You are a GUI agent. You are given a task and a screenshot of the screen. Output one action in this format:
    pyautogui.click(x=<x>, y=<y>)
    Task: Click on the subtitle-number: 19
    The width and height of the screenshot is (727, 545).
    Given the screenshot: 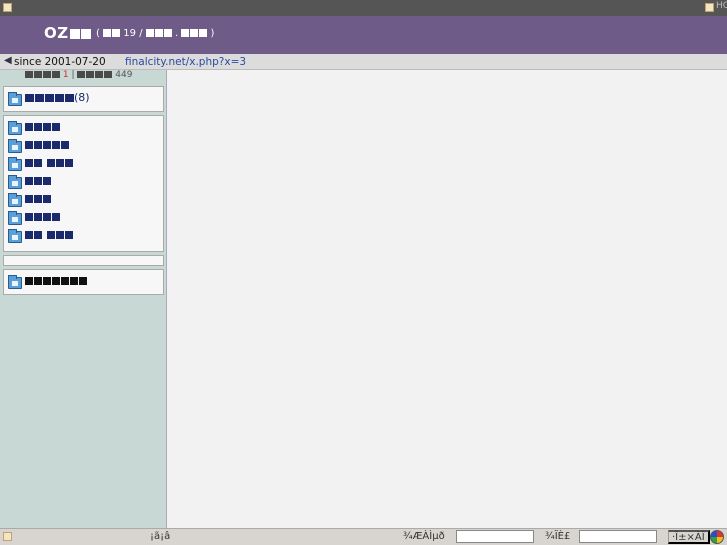 What is the action you would take?
    pyautogui.click(x=130, y=33)
    